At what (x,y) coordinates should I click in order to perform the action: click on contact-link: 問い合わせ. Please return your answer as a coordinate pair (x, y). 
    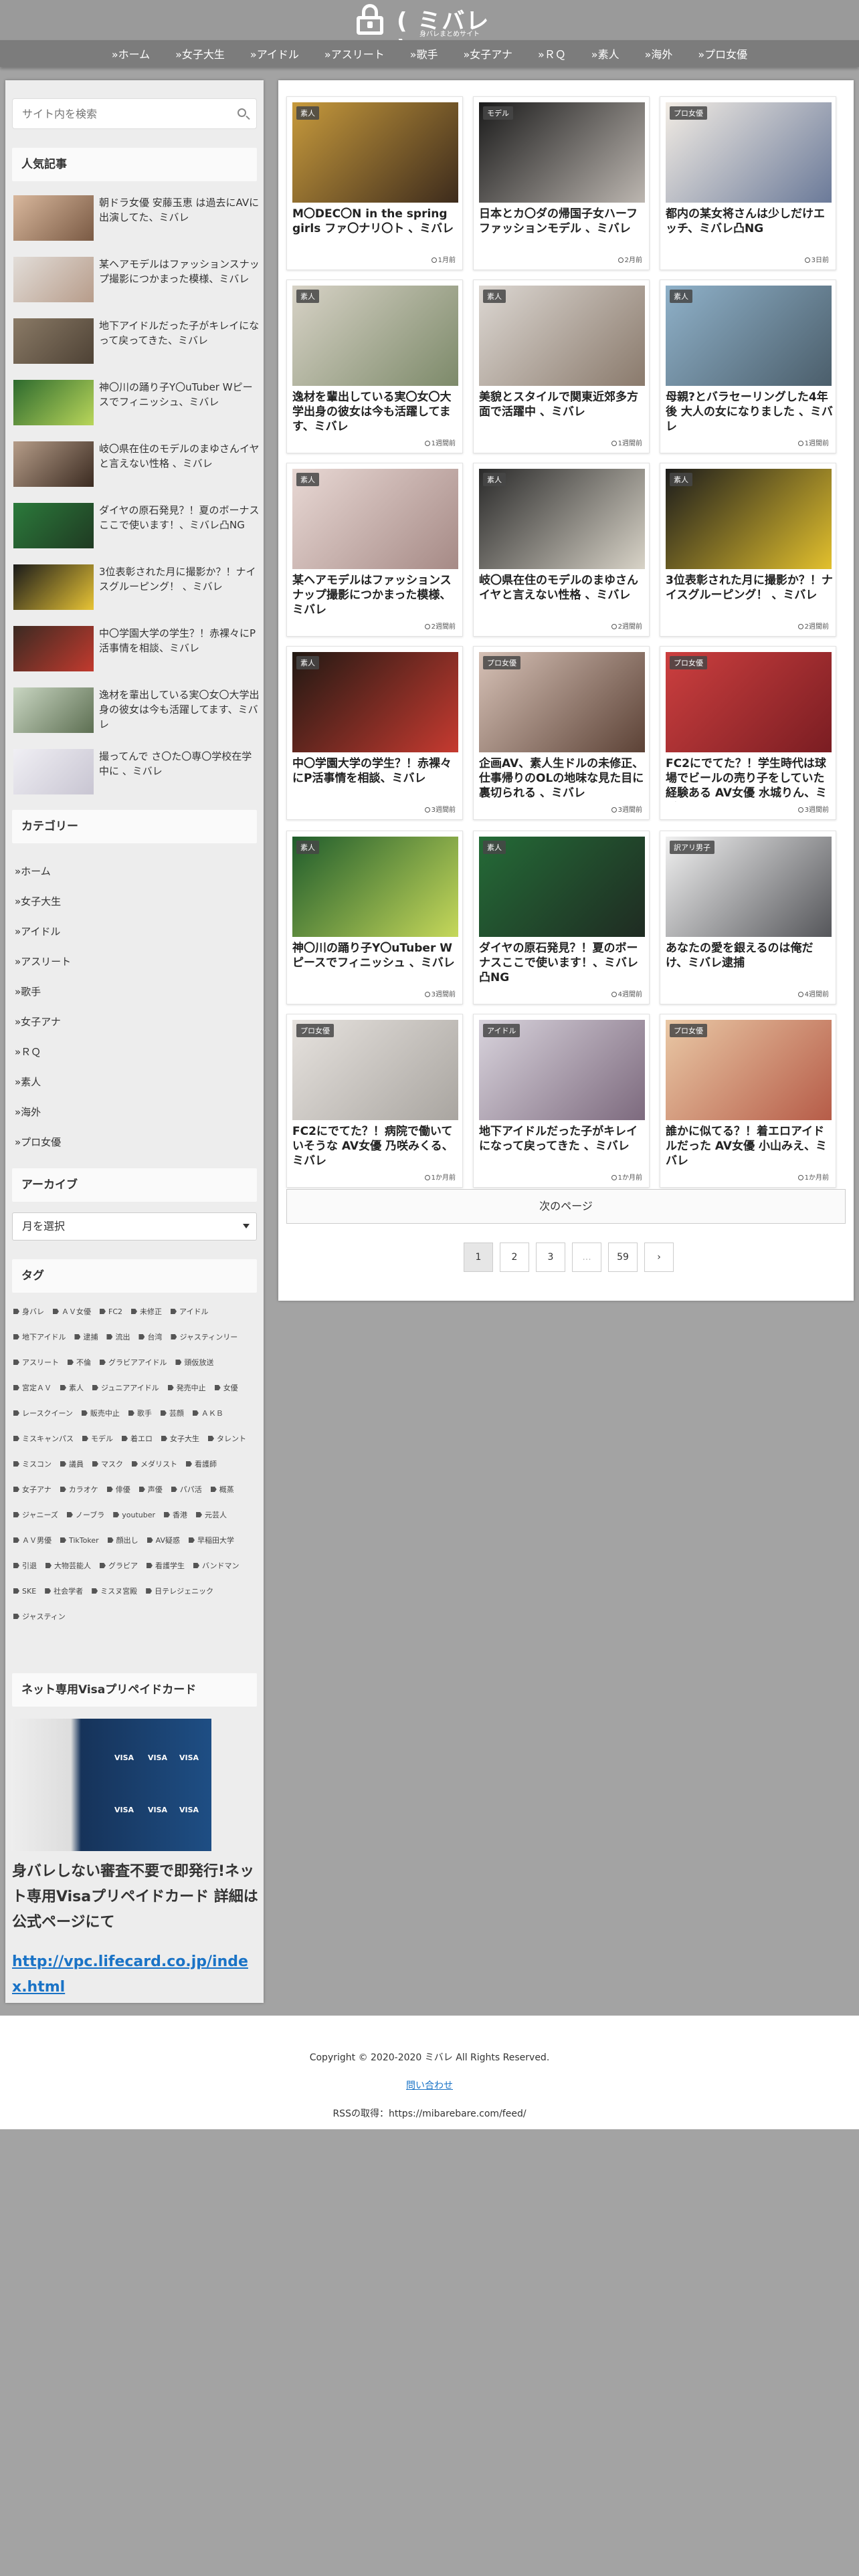
    Looking at the image, I should click on (429, 2085).